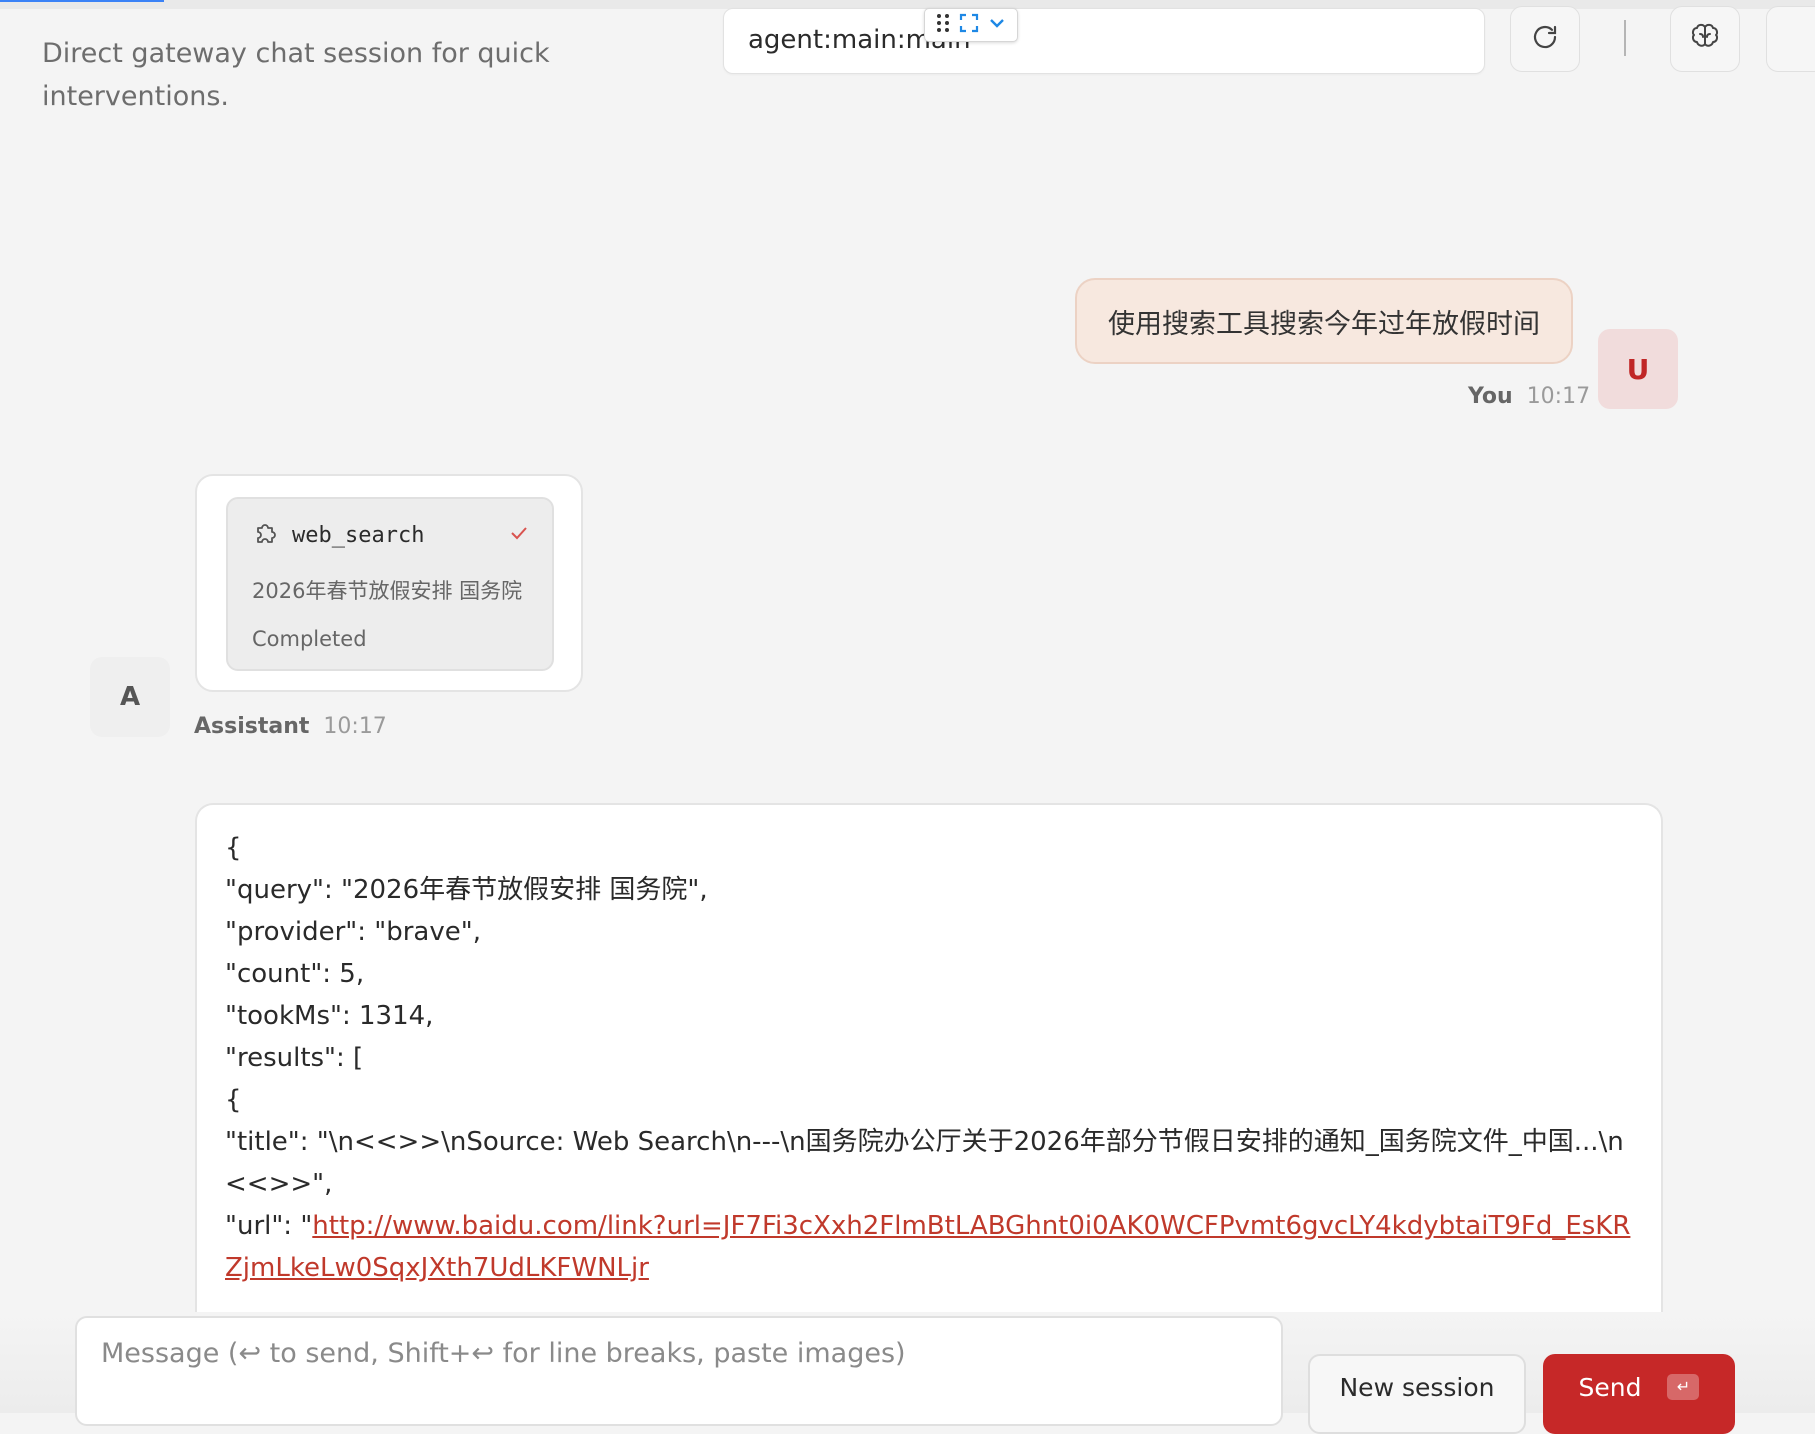  What do you see at coordinates (82, 1) in the screenshot?
I see `top-progress-fill` at bounding box center [82, 1].